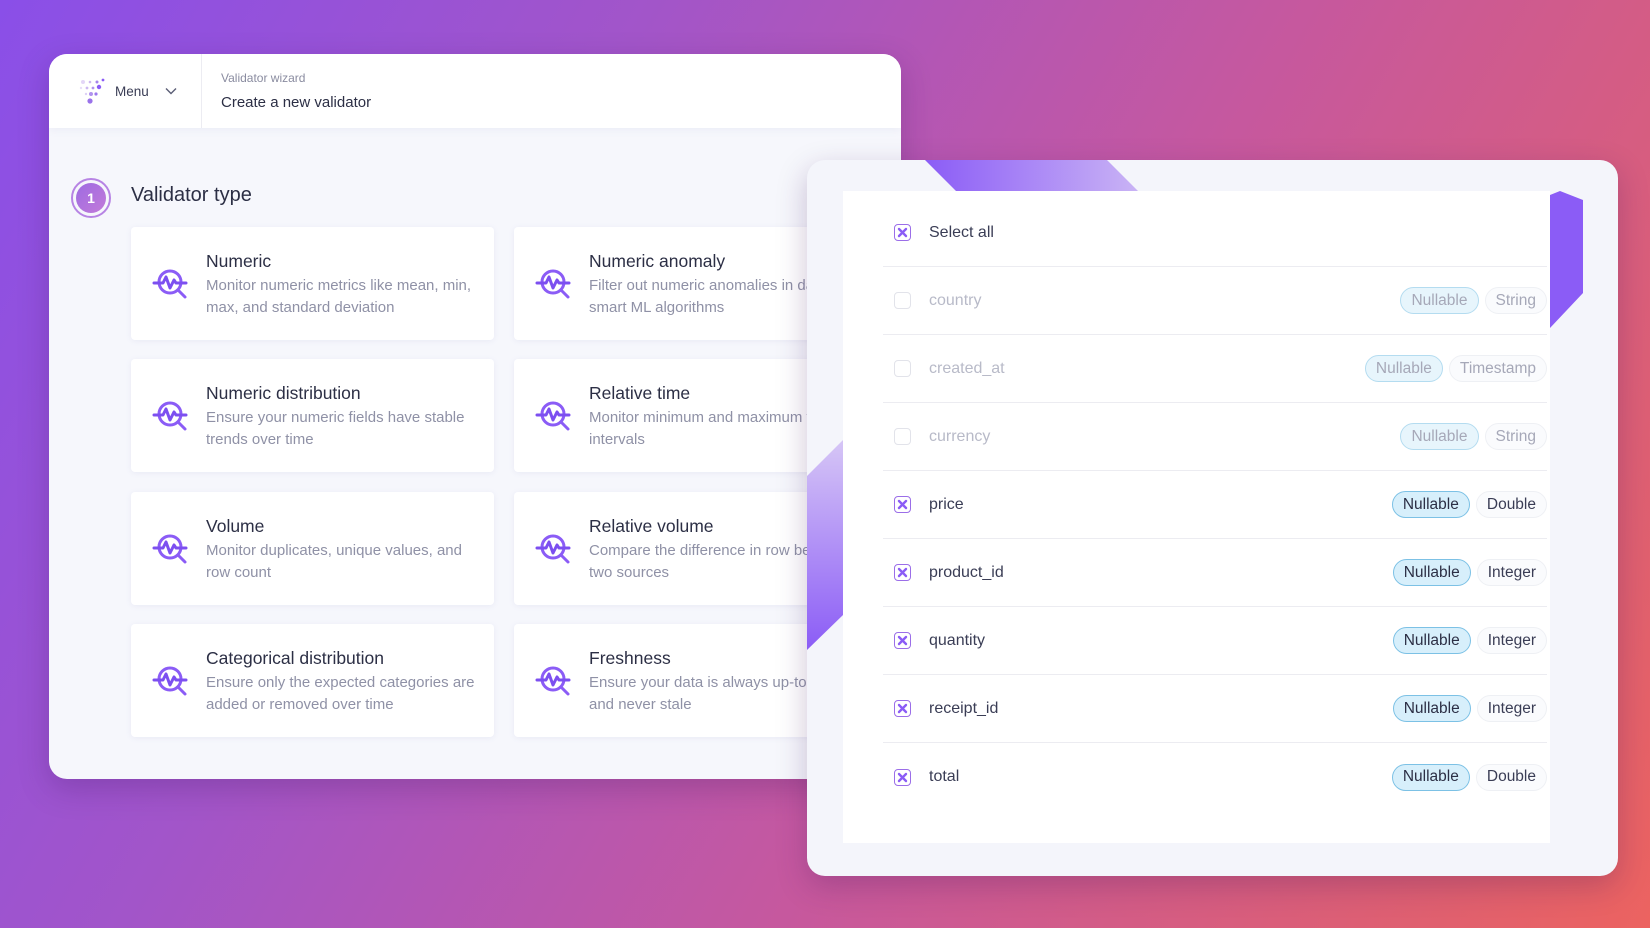 The height and width of the screenshot is (928, 1650). I want to click on column-name: receipt_id, so click(964, 708).